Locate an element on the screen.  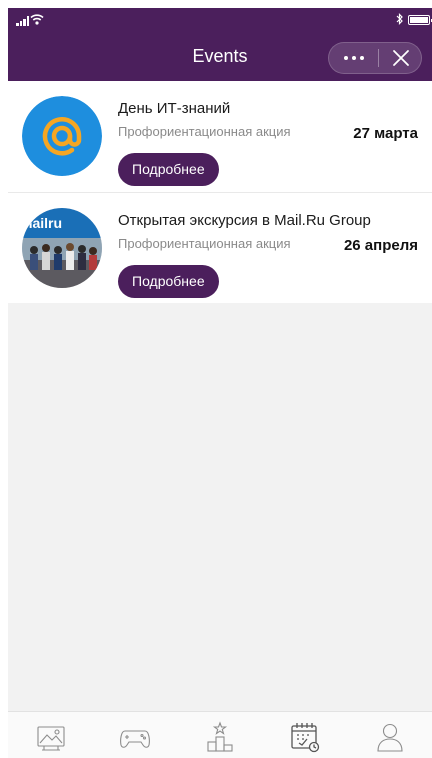
gallery-icon is located at coordinates (51, 737).